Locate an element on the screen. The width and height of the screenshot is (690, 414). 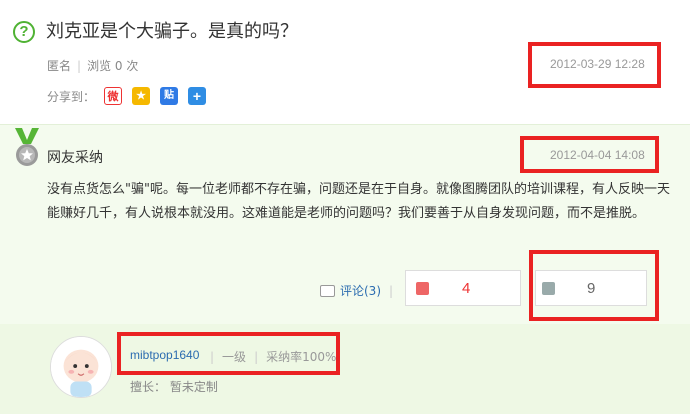
author-name: 匿名 is located at coordinates (59, 66).